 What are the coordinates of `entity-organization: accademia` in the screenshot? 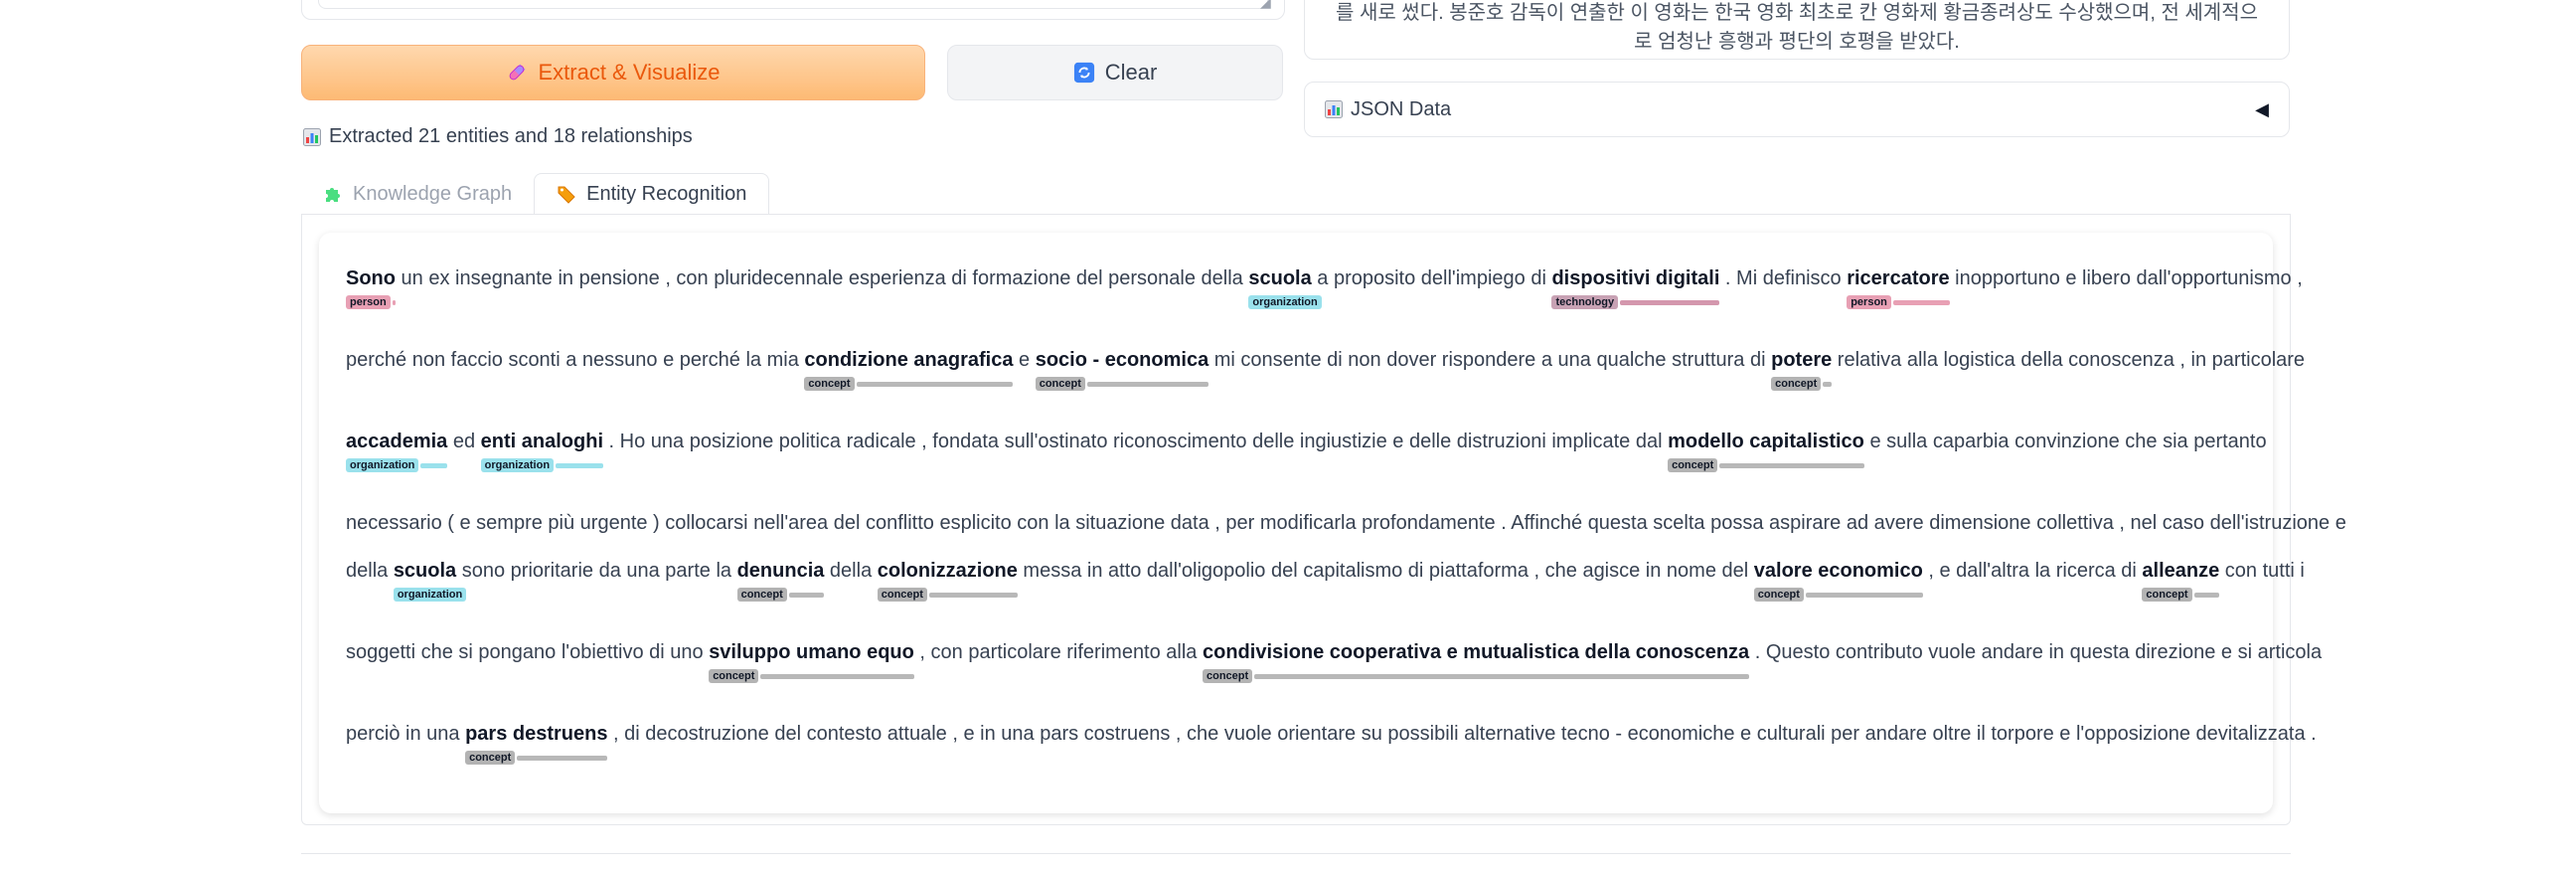 It's located at (396, 441).